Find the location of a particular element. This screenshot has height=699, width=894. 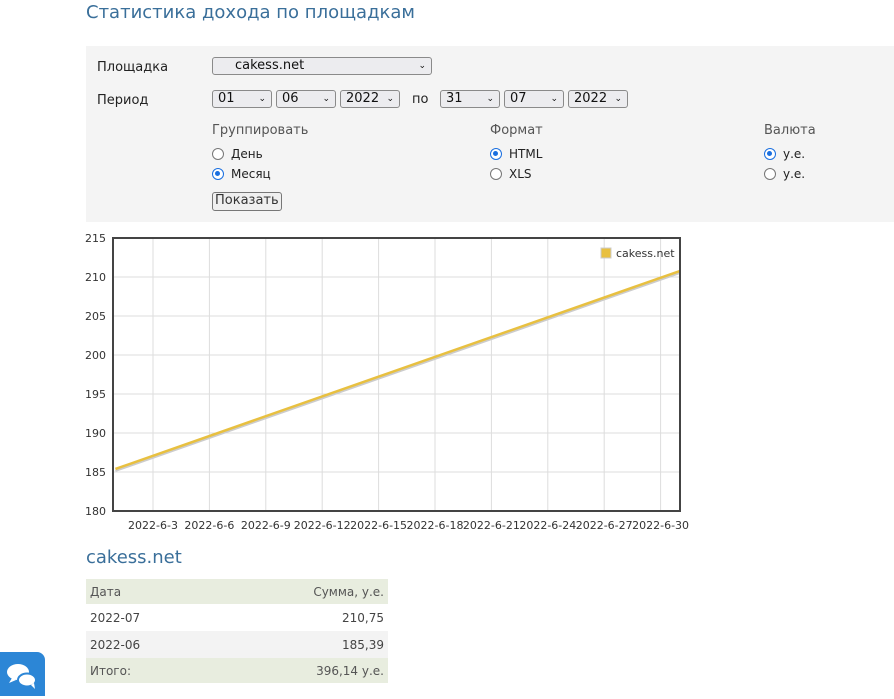

cell-sum: 210,75 is located at coordinates (363, 617).